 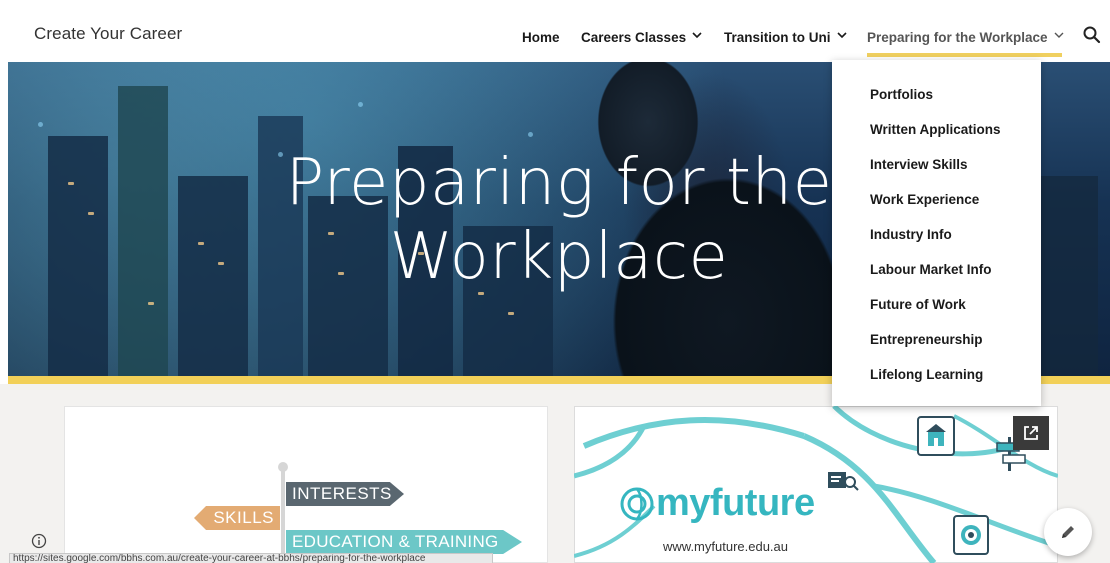 I want to click on edit-button, so click(x=1068, y=532).